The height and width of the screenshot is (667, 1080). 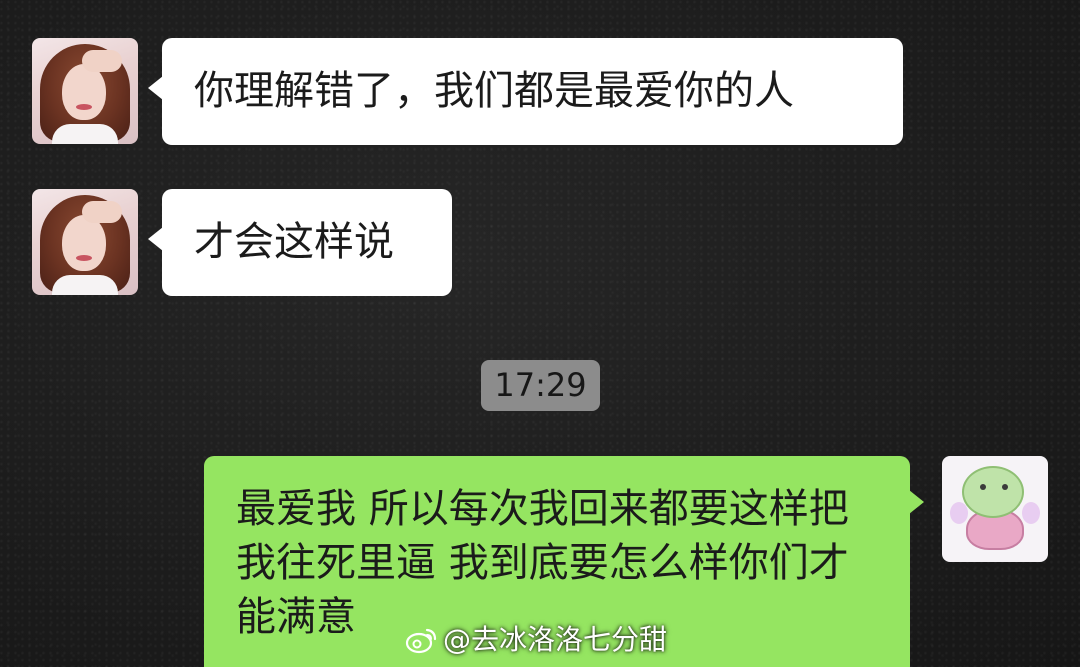 I want to click on avatar-turtle-head, so click(x=993, y=492).